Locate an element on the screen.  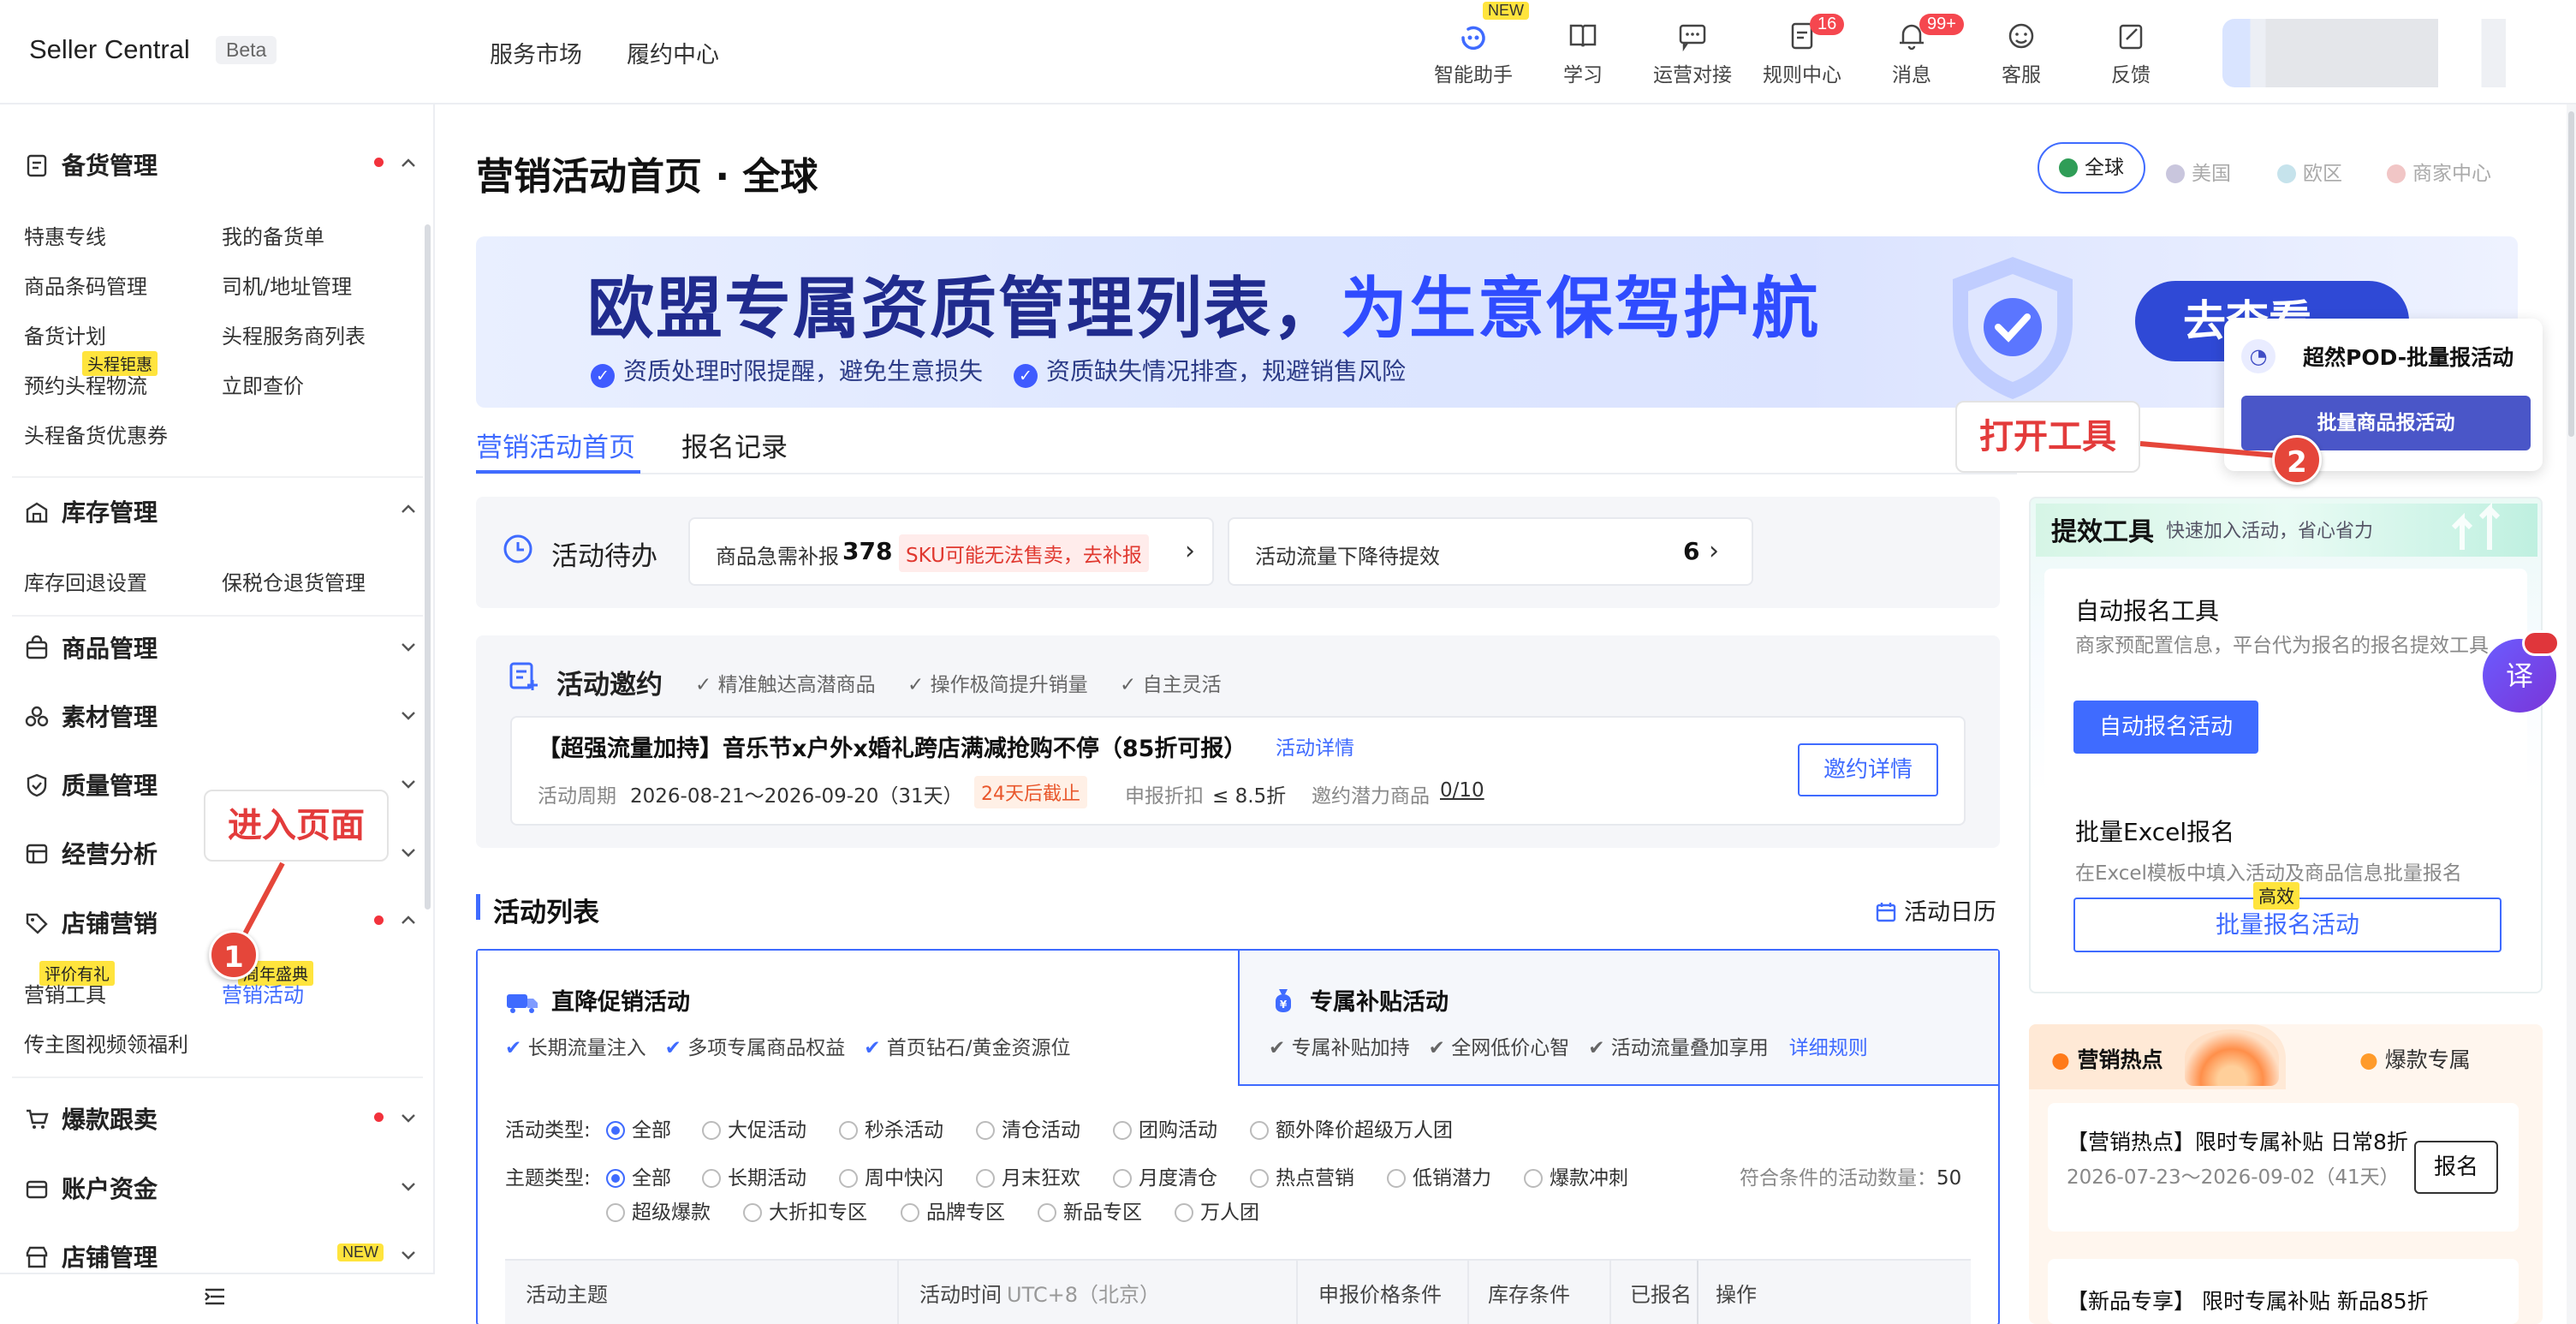
auto-signup-button: 自动报名活动 is located at coordinates (2165, 727).